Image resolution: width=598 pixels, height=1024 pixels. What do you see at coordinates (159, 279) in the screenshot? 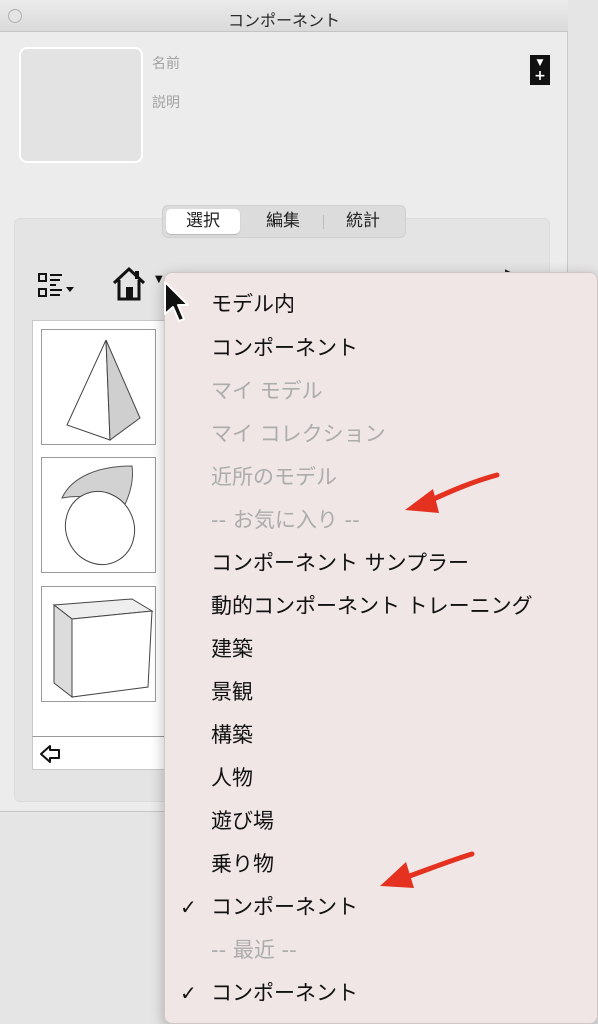
I see `home-dropdown-arrow-icon: ▼` at bounding box center [159, 279].